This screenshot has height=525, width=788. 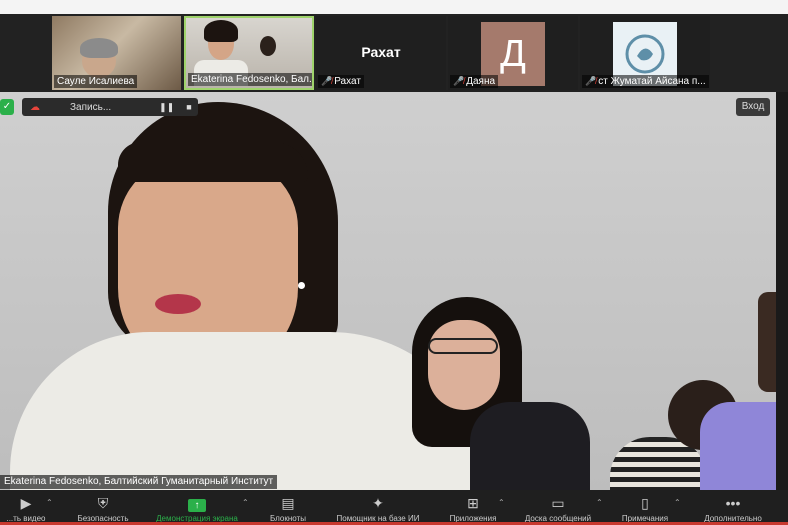 I want to click on whiteboard-options-caret: ⌃, so click(x=599, y=502).